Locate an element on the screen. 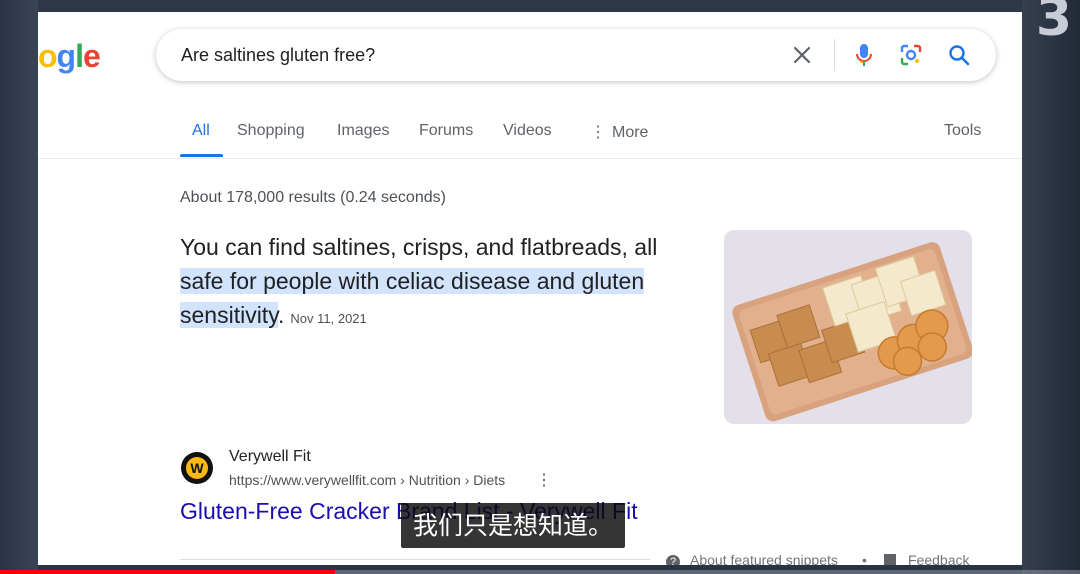  result-divider is located at coordinates (415, 559).